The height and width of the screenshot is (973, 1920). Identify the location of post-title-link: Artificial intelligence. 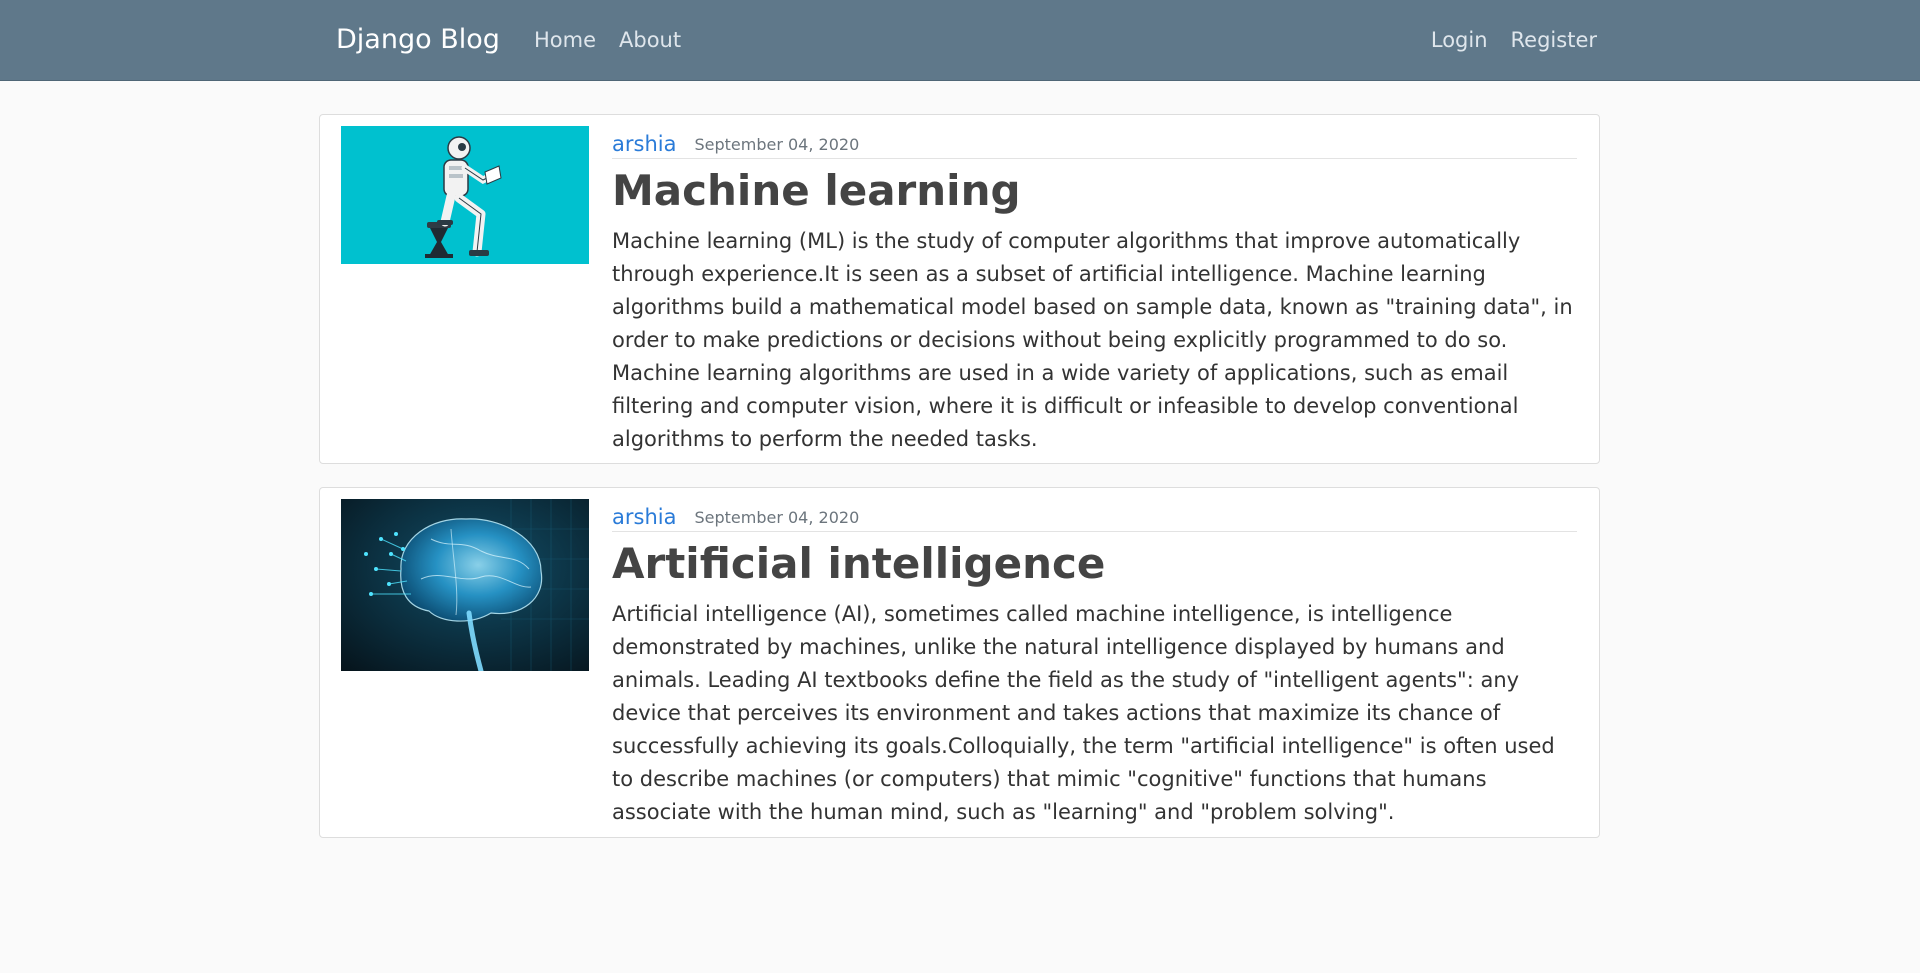
(1094, 564).